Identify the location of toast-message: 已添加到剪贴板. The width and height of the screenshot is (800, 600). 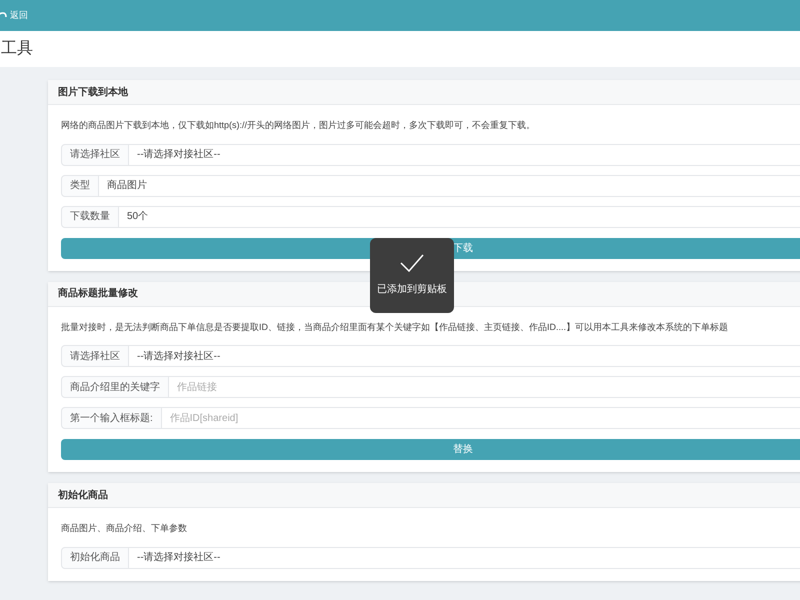
(412, 289).